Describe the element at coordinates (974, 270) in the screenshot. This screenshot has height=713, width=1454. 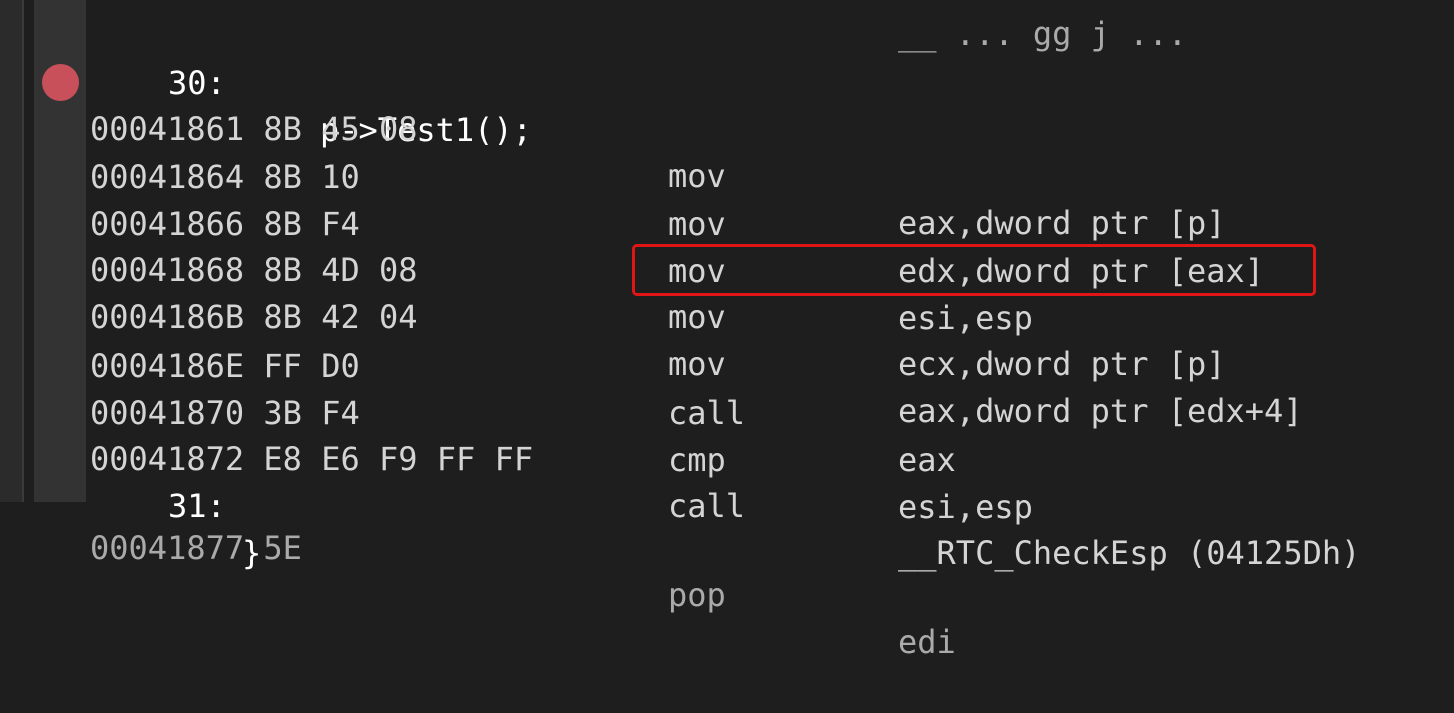
I see `highlight-annotation-box` at that location.